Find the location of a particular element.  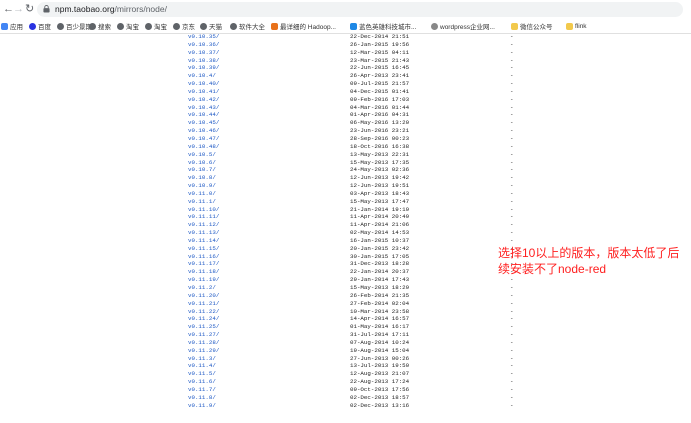

list-item: v0.10.41/04-Dec-2015 01:41 - is located at coordinates (388, 92).